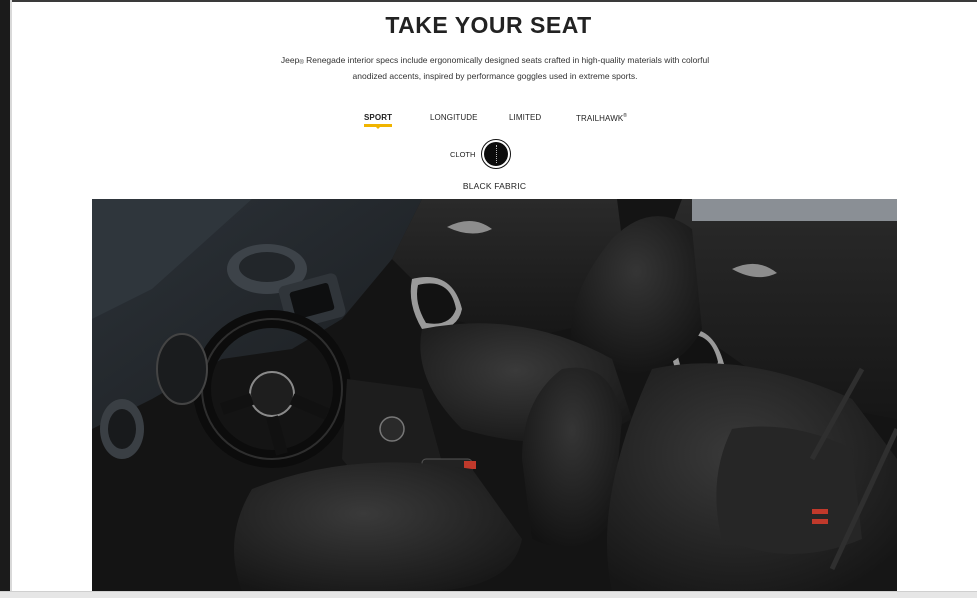 Image resolution: width=977 pixels, height=598 pixels. I want to click on section-title: TAKE YOUR SEAT, so click(488, 25).